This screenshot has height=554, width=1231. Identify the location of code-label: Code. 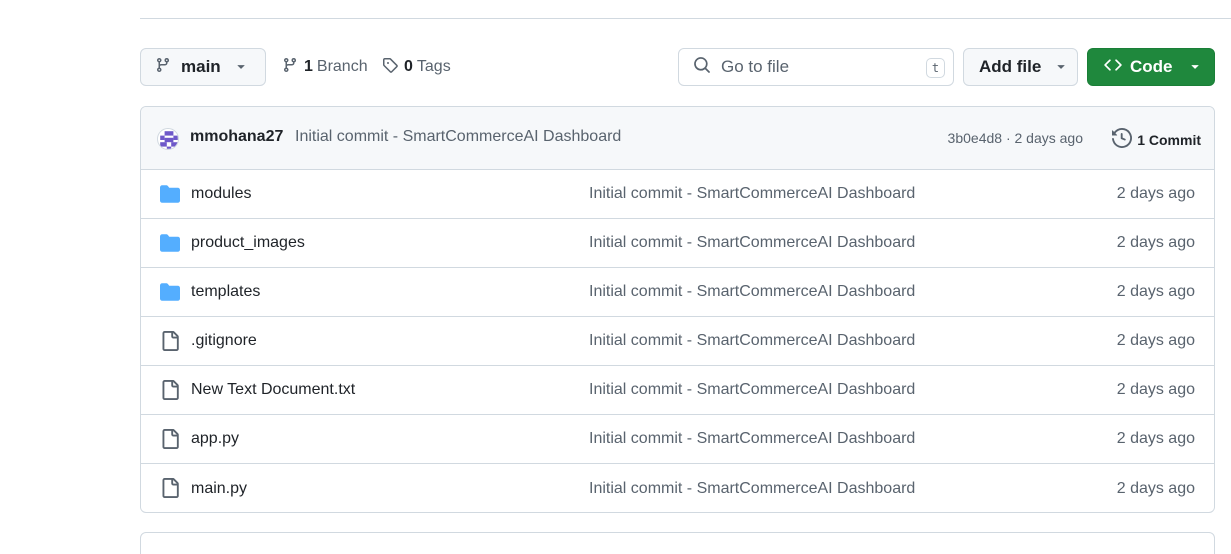
(1151, 66).